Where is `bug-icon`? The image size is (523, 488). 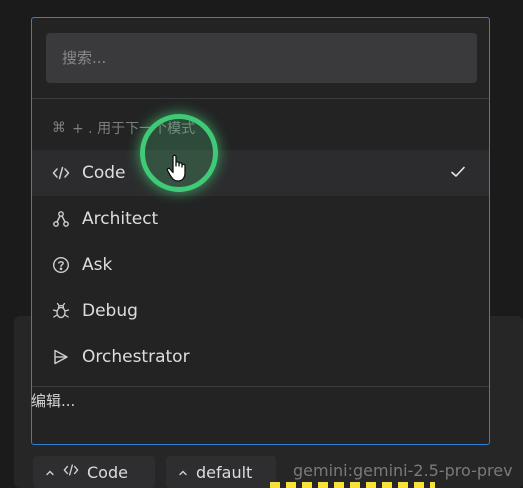
bug-icon is located at coordinates (61, 311).